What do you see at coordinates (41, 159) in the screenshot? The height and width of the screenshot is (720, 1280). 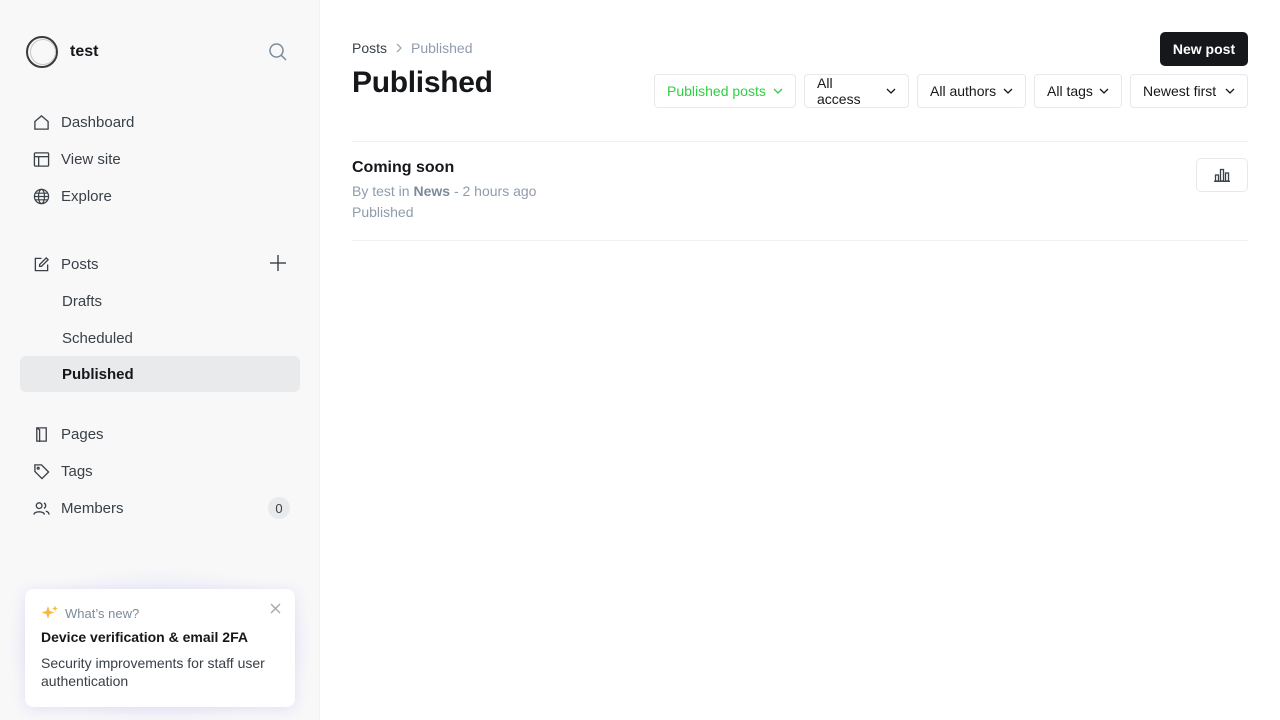 I see `layout-icon` at bounding box center [41, 159].